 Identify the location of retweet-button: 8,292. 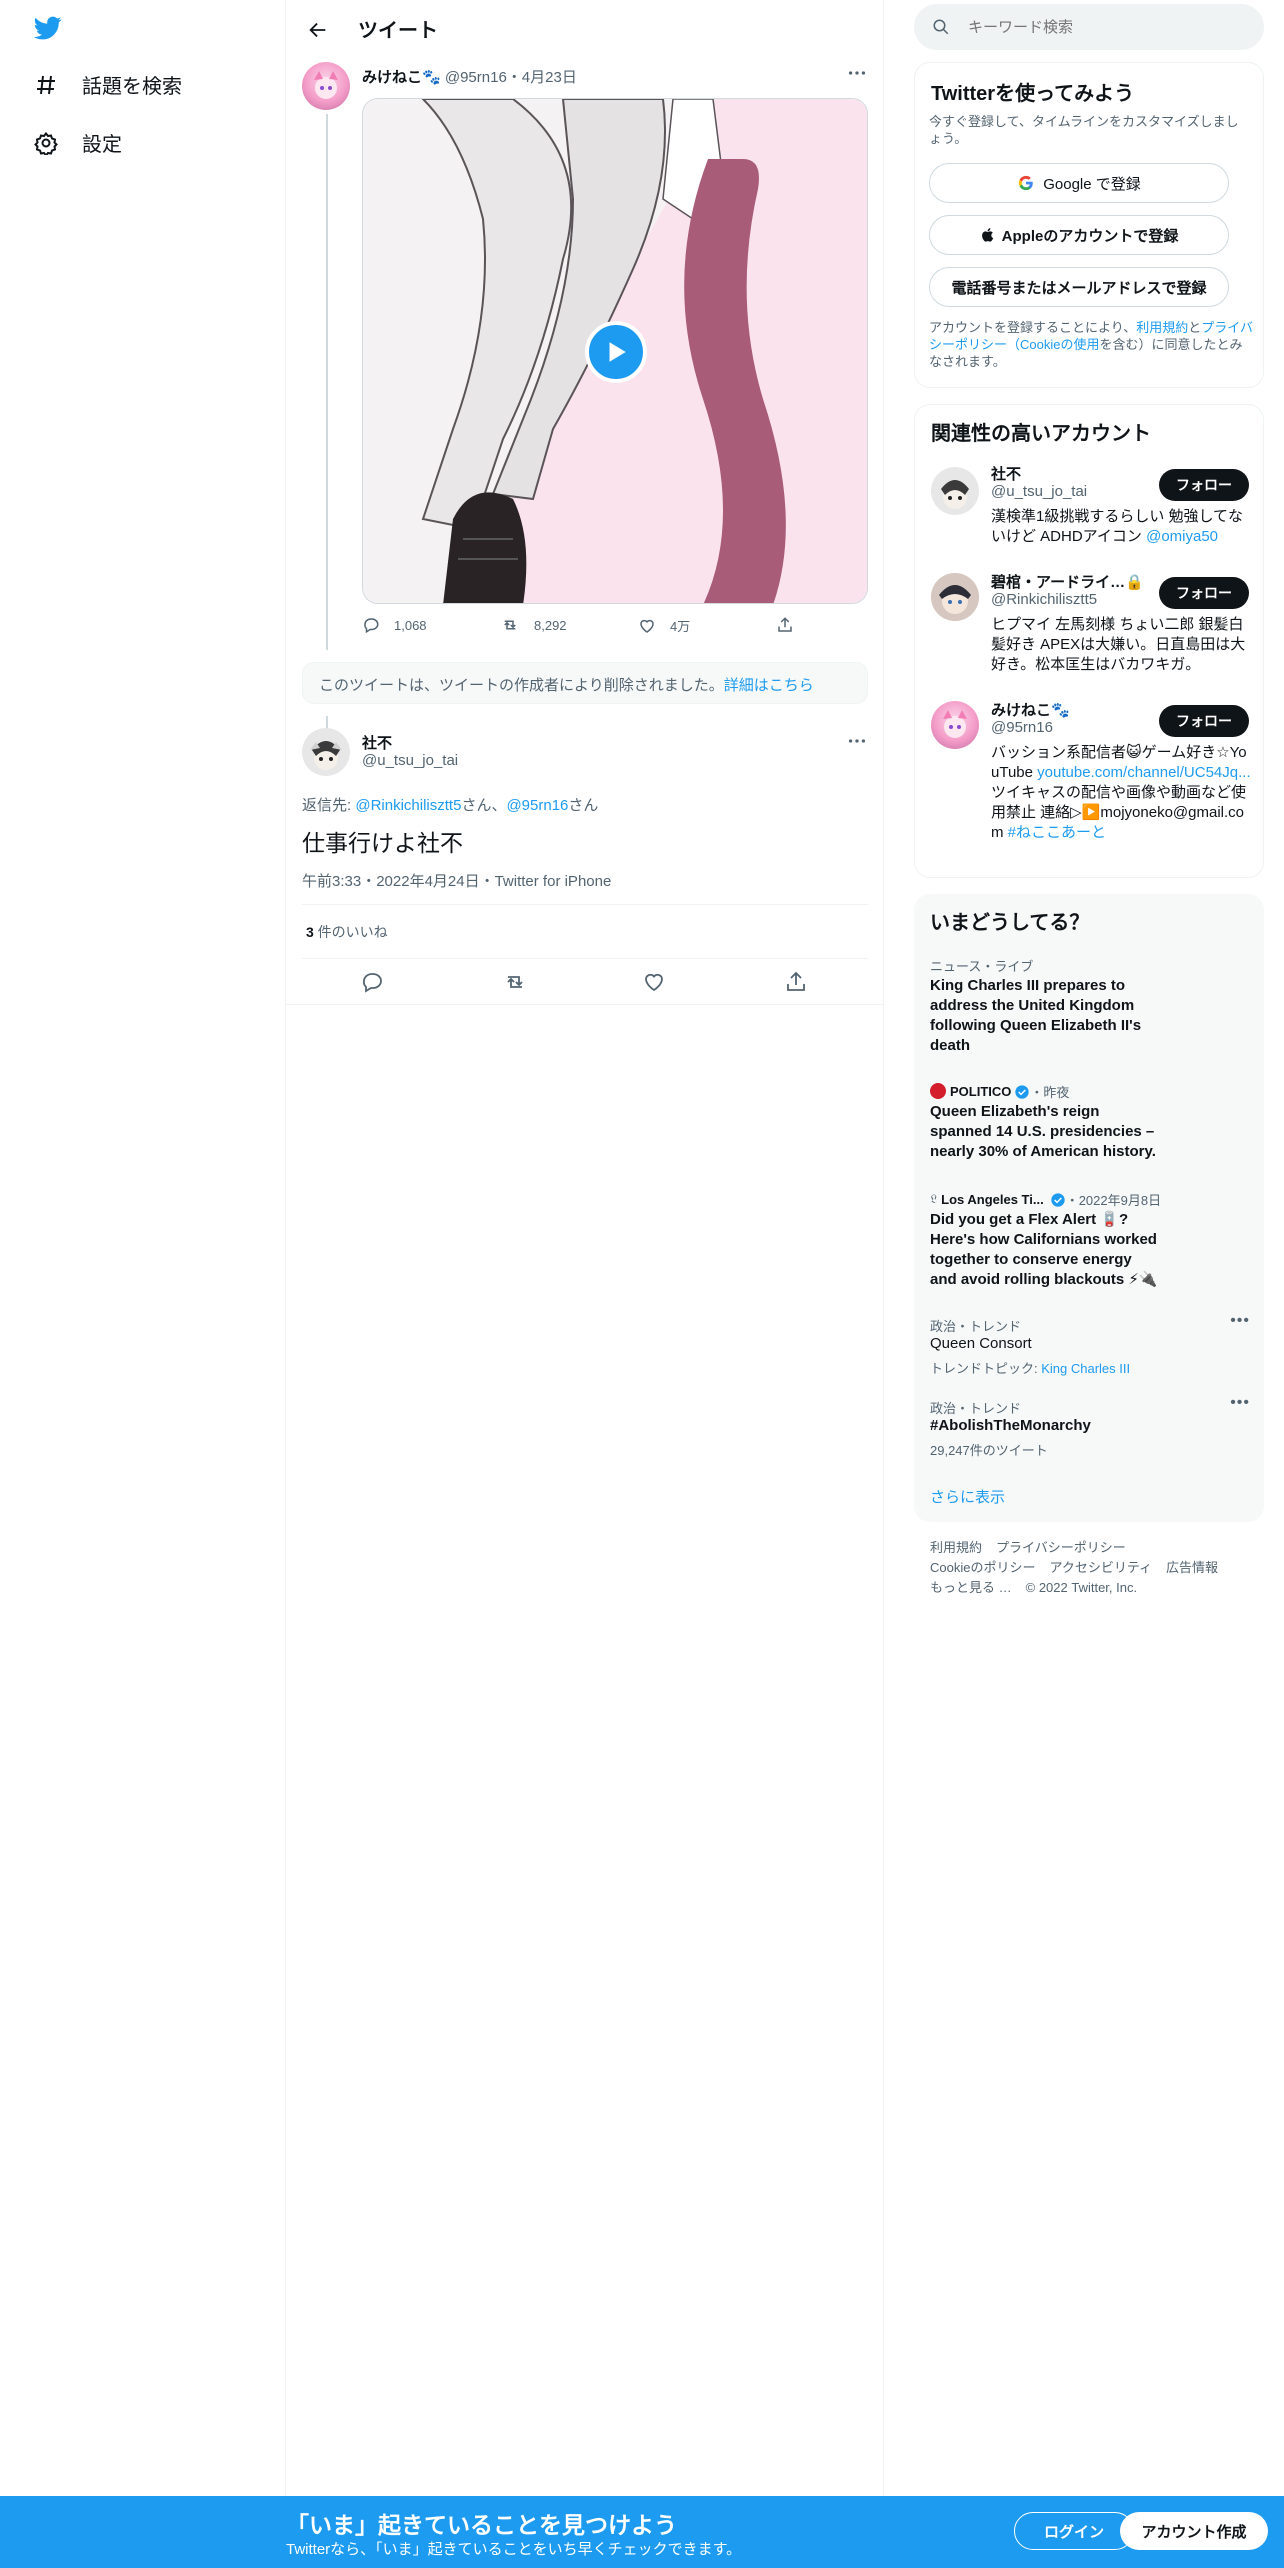
(533, 625).